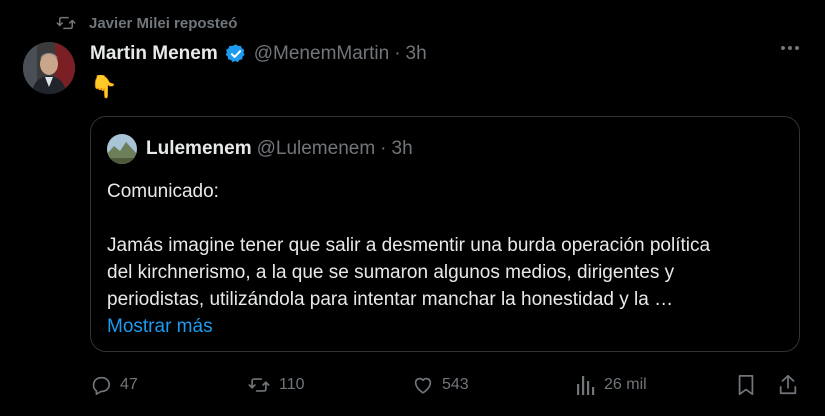 The image size is (825, 416). I want to click on tweet-header: Martin Menem @MenemMartin · 3h, so click(258, 54).